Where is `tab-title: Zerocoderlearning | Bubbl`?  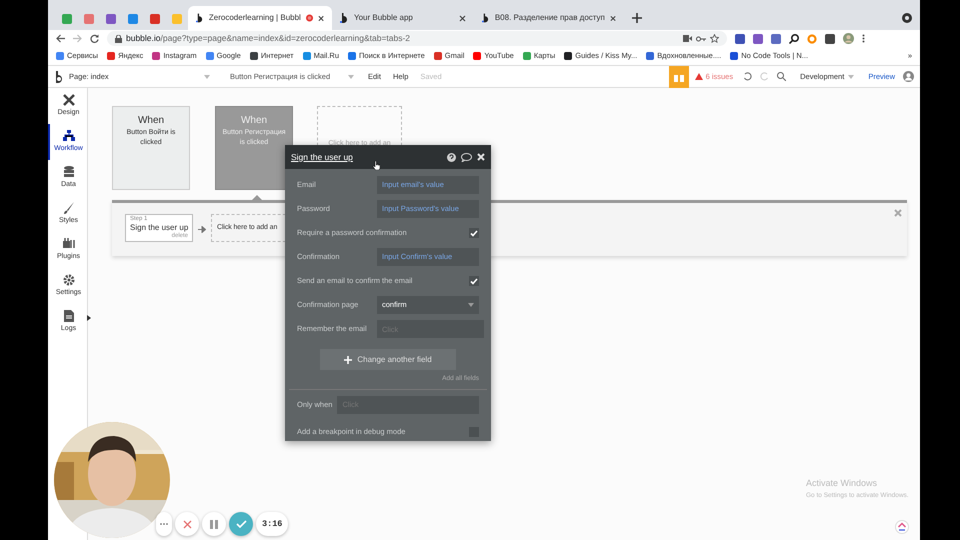 tab-title: Zerocoderlearning | Bubbl is located at coordinates (254, 18).